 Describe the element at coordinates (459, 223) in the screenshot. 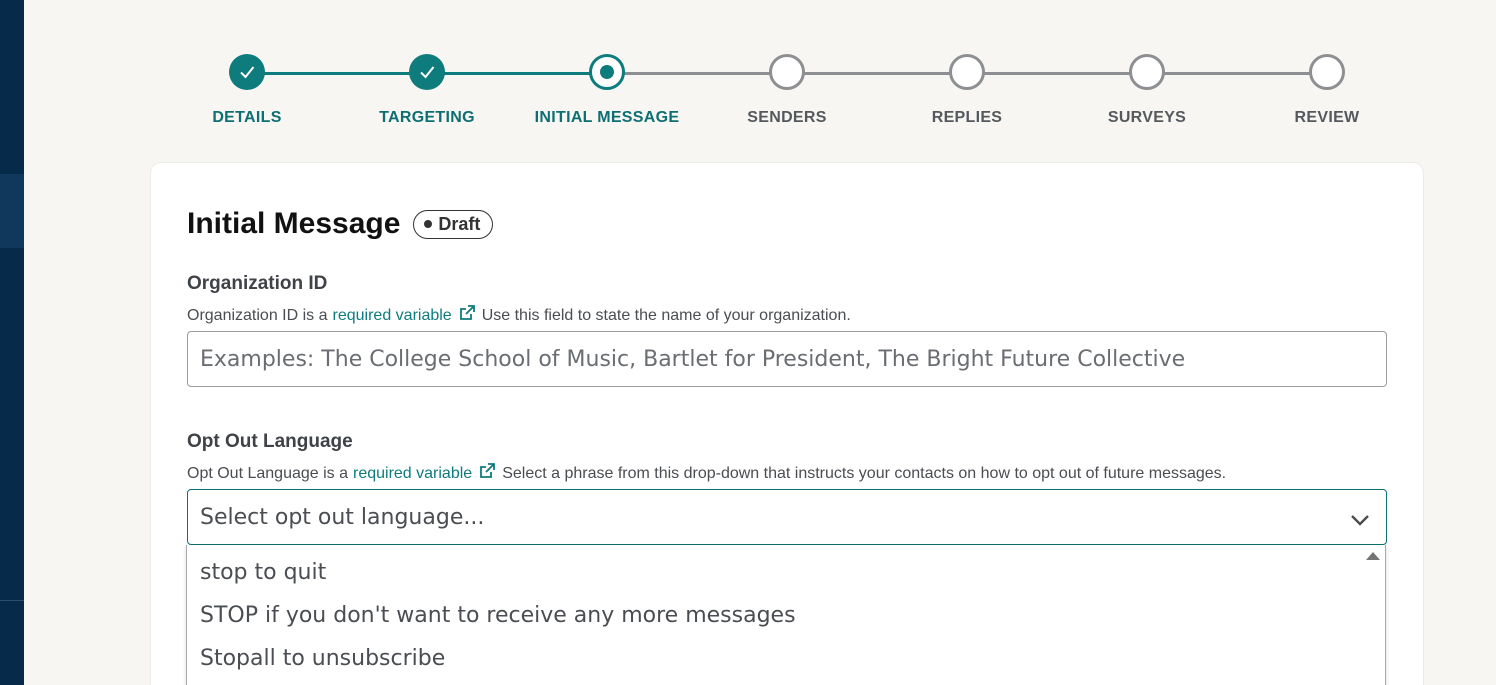

I see `status-badge-label: Draft` at that location.